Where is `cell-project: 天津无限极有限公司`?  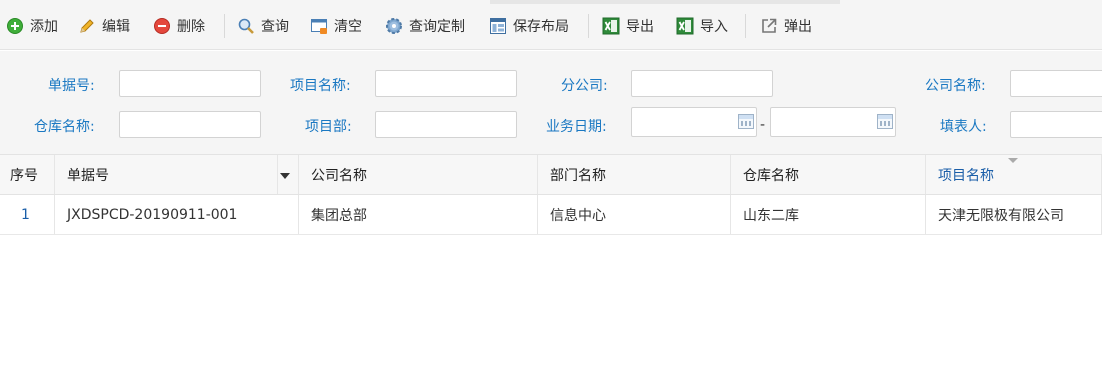
cell-project: 天津无限极有限公司 is located at coordinates (1014, 214).